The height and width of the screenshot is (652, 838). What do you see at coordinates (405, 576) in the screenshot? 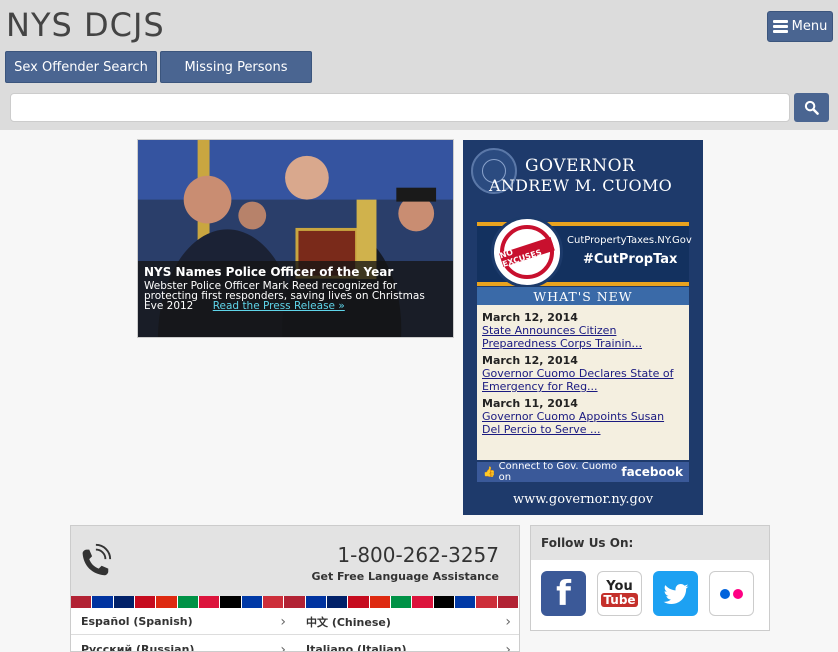
I see `language-assistance-text: Get Free Language Assistance` at bounding box center [405, 576].